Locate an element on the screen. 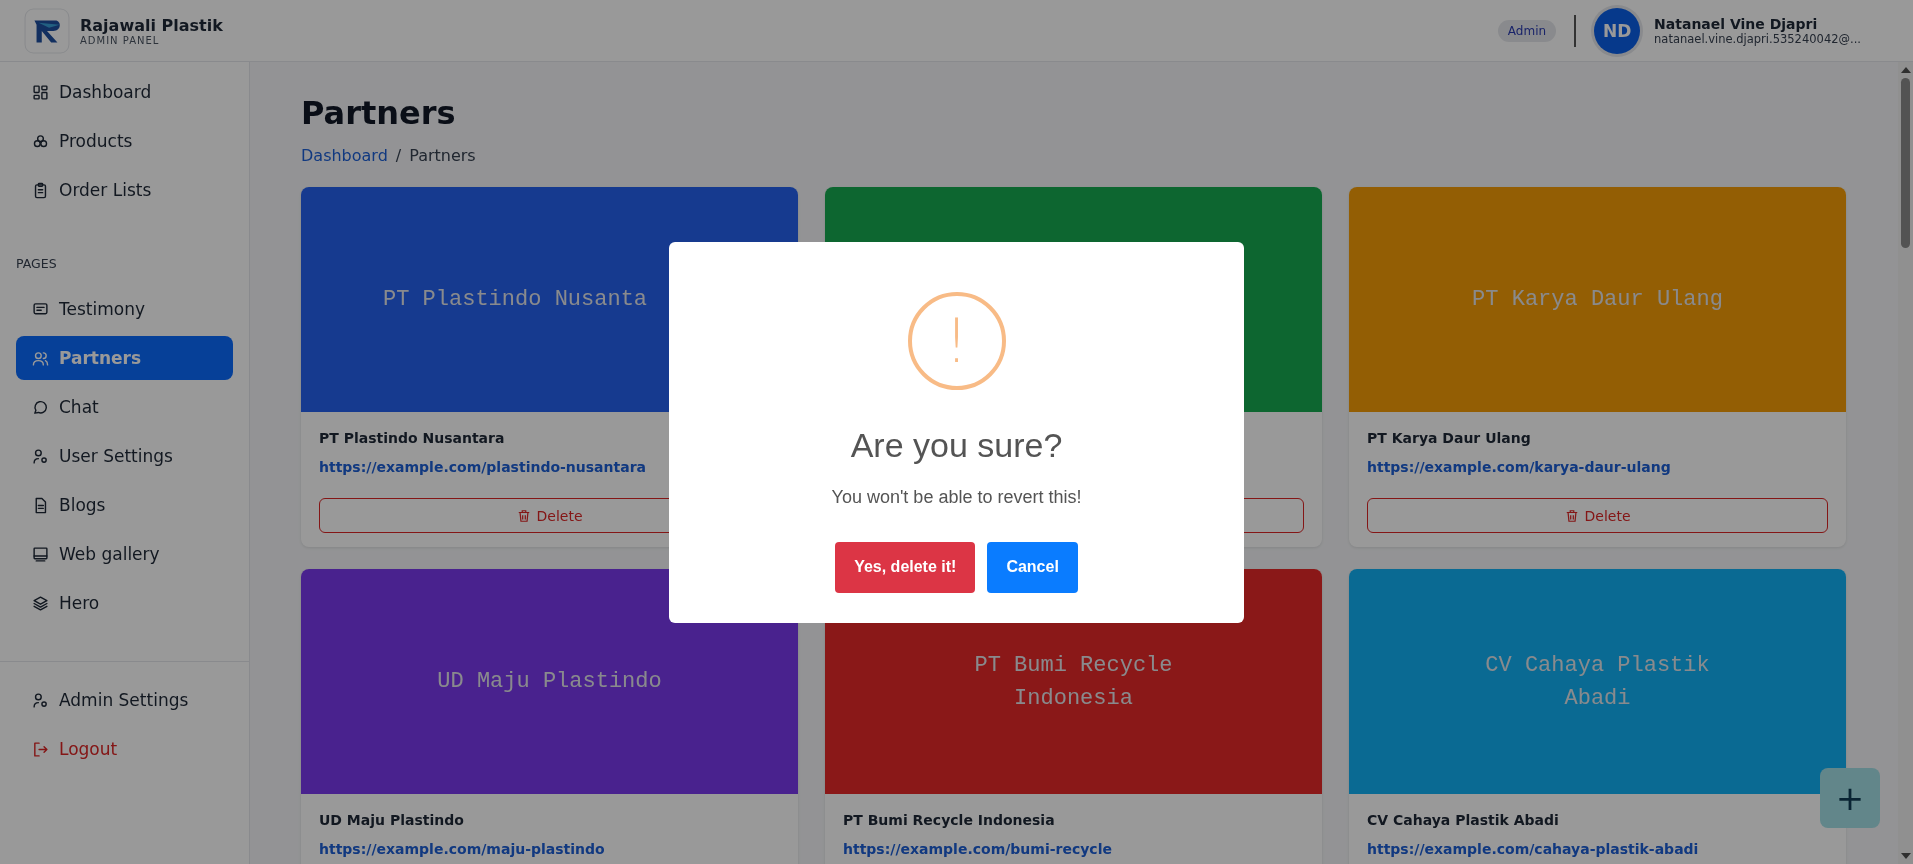  brand-name: Rajawali Plastik is located at coordinates (151, 25).